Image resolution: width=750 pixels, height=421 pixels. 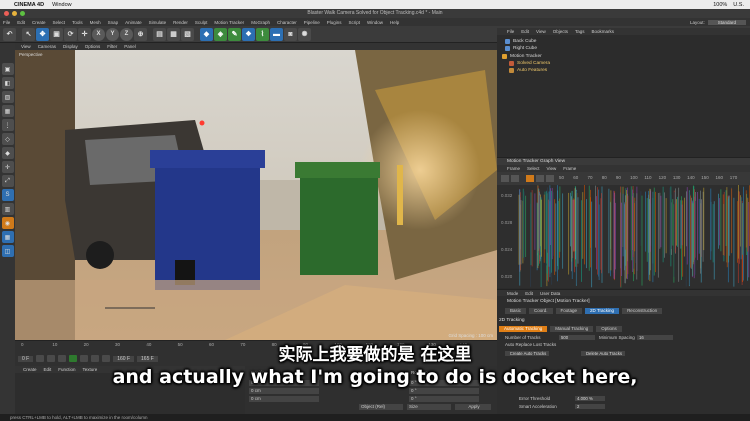 What do you see at coordinates (95, 22) in the screenshot?
I see `menu-mesh: Mesh` at bounding box center [95, 22].